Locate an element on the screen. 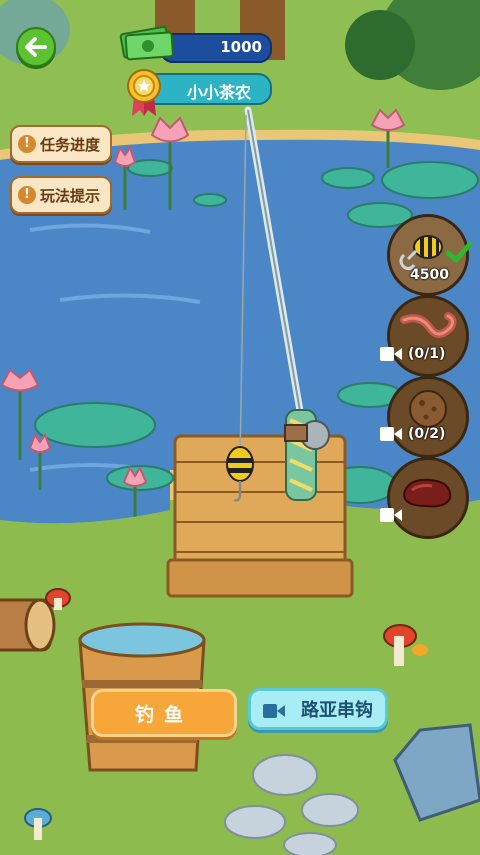 This screenshot has width=480, height=855. back-arrow-icon is located at coordinates (36, 47).